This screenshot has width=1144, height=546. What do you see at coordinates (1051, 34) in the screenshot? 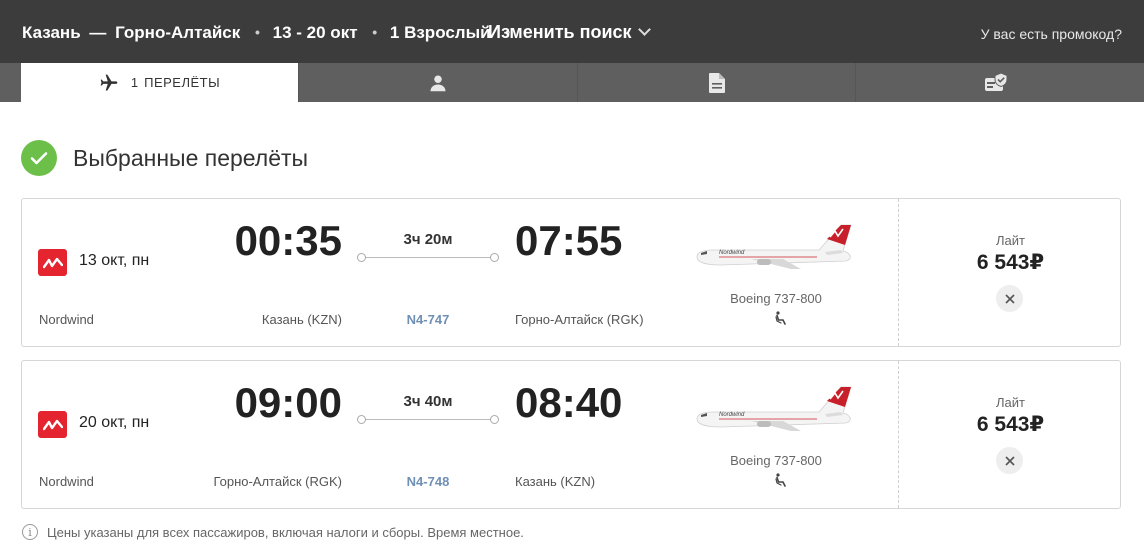
I see `promo-code-link: У вас есть промокод?` at bounding box center [1051, 34].